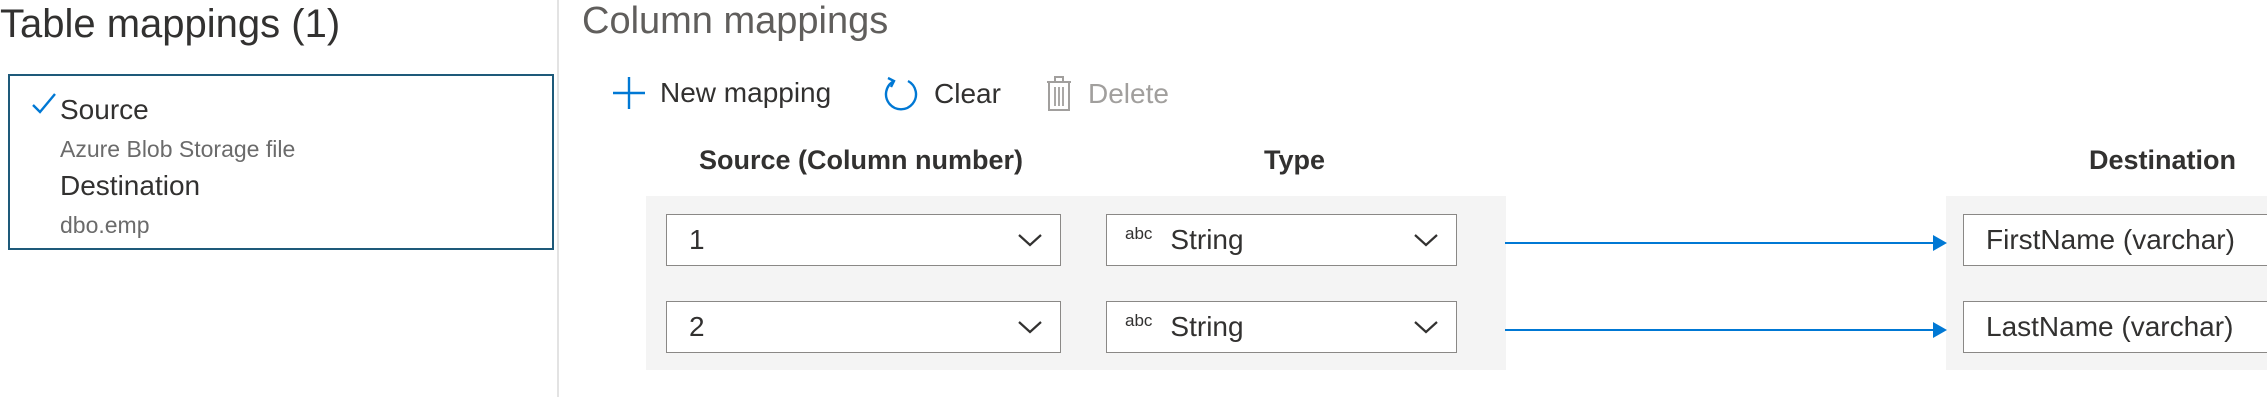 The height and width of the screenshot is (397, 2267). What do you see at coordinates (2110, 326) in the screenshot?
I see `destination-column-value: LastName (varchar)` at bounding box center [2110, 326].